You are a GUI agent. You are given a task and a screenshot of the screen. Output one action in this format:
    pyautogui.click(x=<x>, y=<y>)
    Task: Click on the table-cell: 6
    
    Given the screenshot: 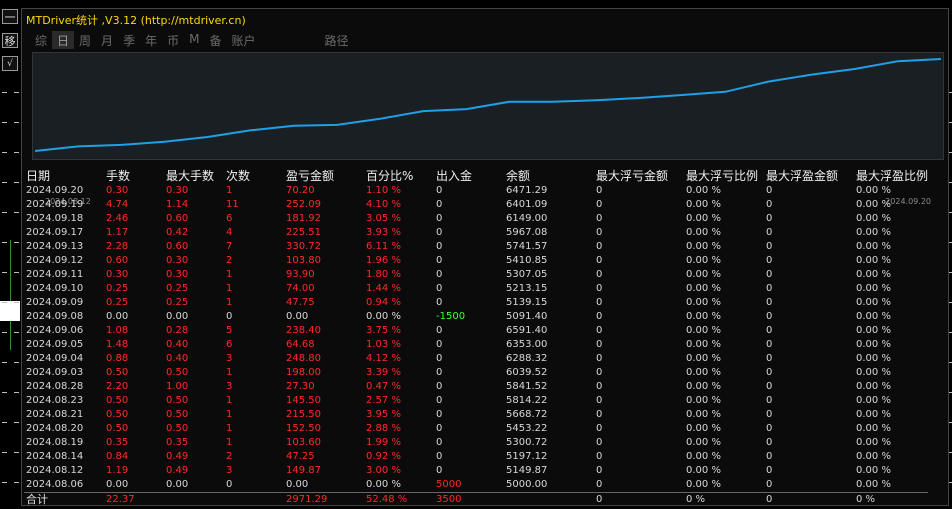 What is the action you would take?
    pyautogui.click(x=229, y=344)
    